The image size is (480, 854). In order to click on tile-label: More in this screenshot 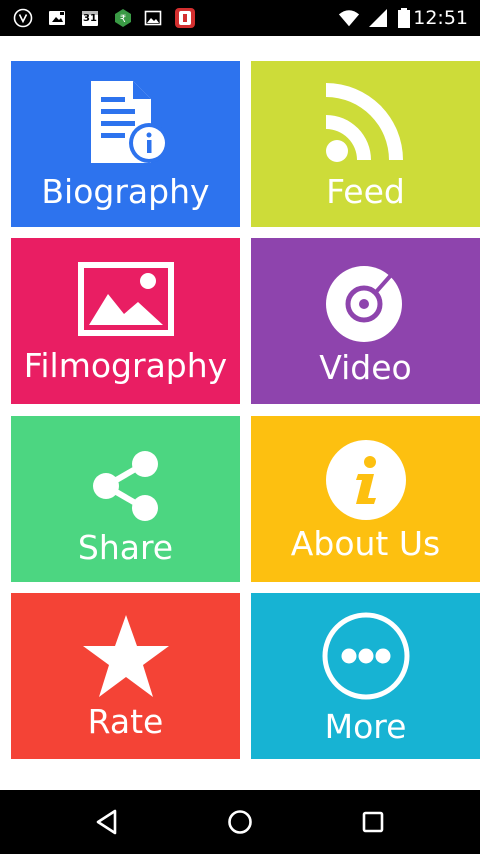, I will do `click(365, 726)`.